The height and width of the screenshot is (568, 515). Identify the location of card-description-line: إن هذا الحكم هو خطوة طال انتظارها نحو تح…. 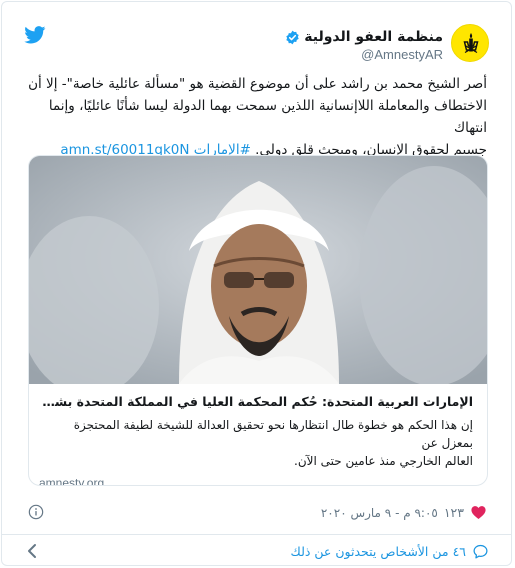
(273, 434).